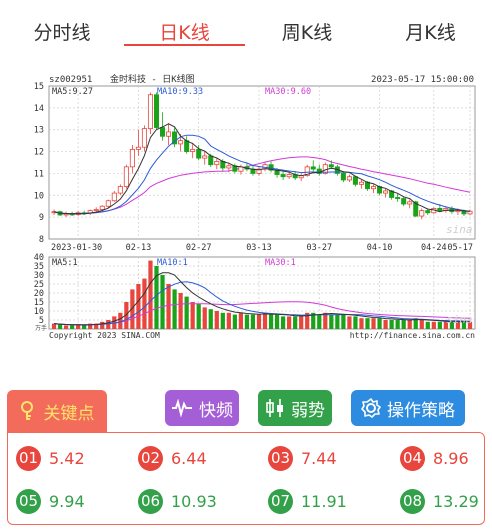 The height and width of the screenshot is (529, 492). What do you see at coordinates (280, 501) in the screenshot?
I see `key-point-7-badge: 07` at bounding box center [280, 501].